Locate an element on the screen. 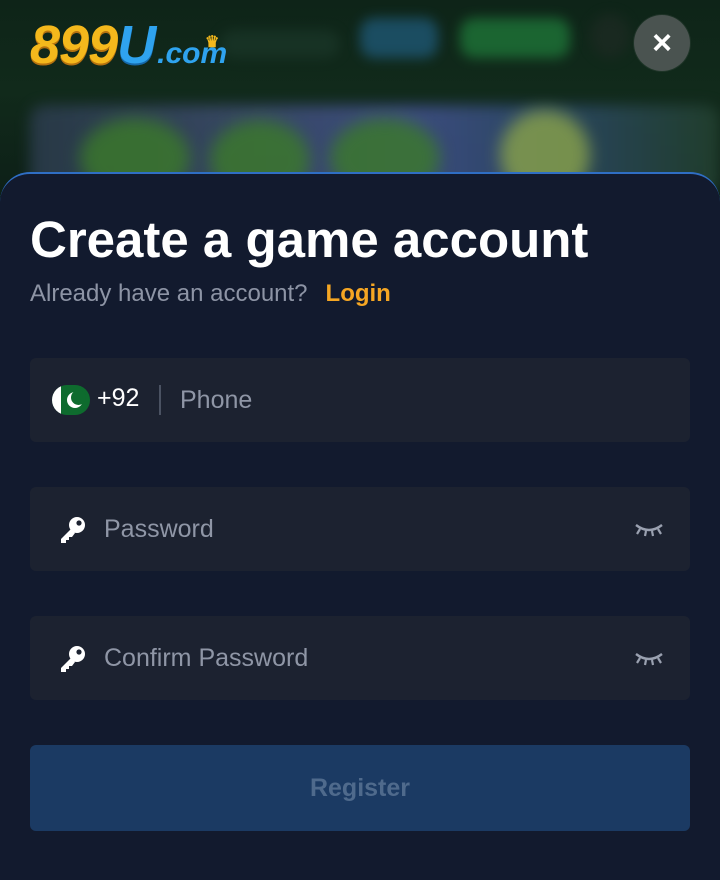 This screenshot has height=880, width=720. country-code: +92 is located at coordinates (118, 398).